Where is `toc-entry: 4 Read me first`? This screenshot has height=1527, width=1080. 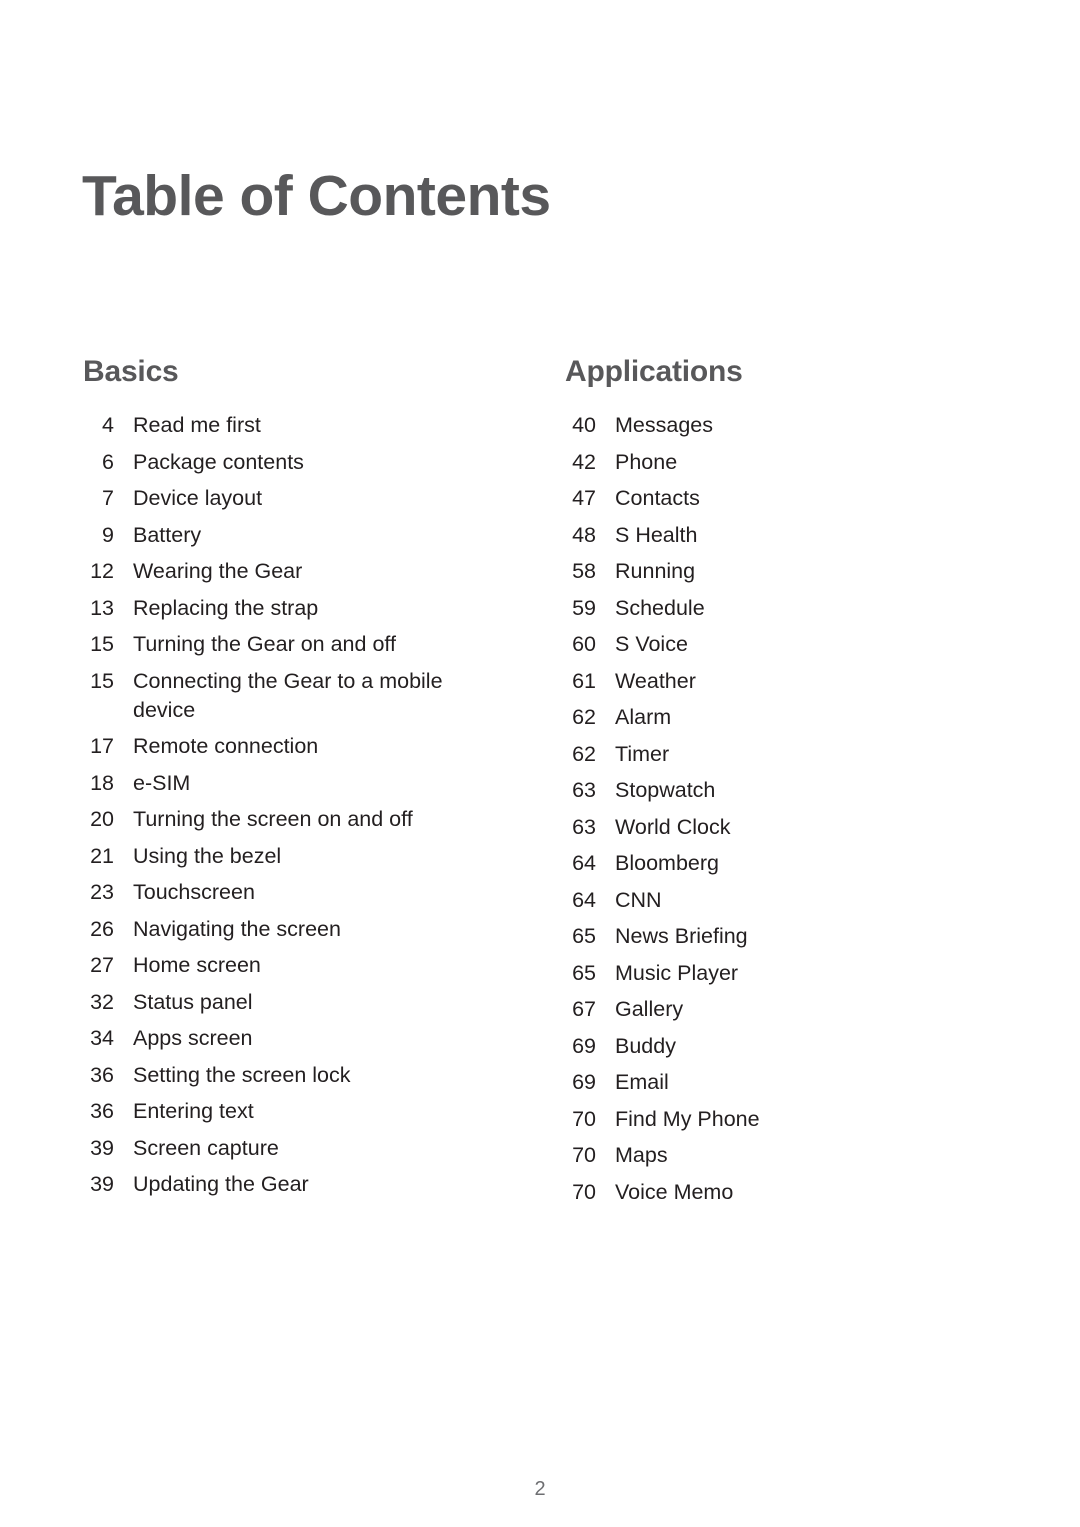
toc-entry: 4 Read me first is located at coordinates (302, 425).